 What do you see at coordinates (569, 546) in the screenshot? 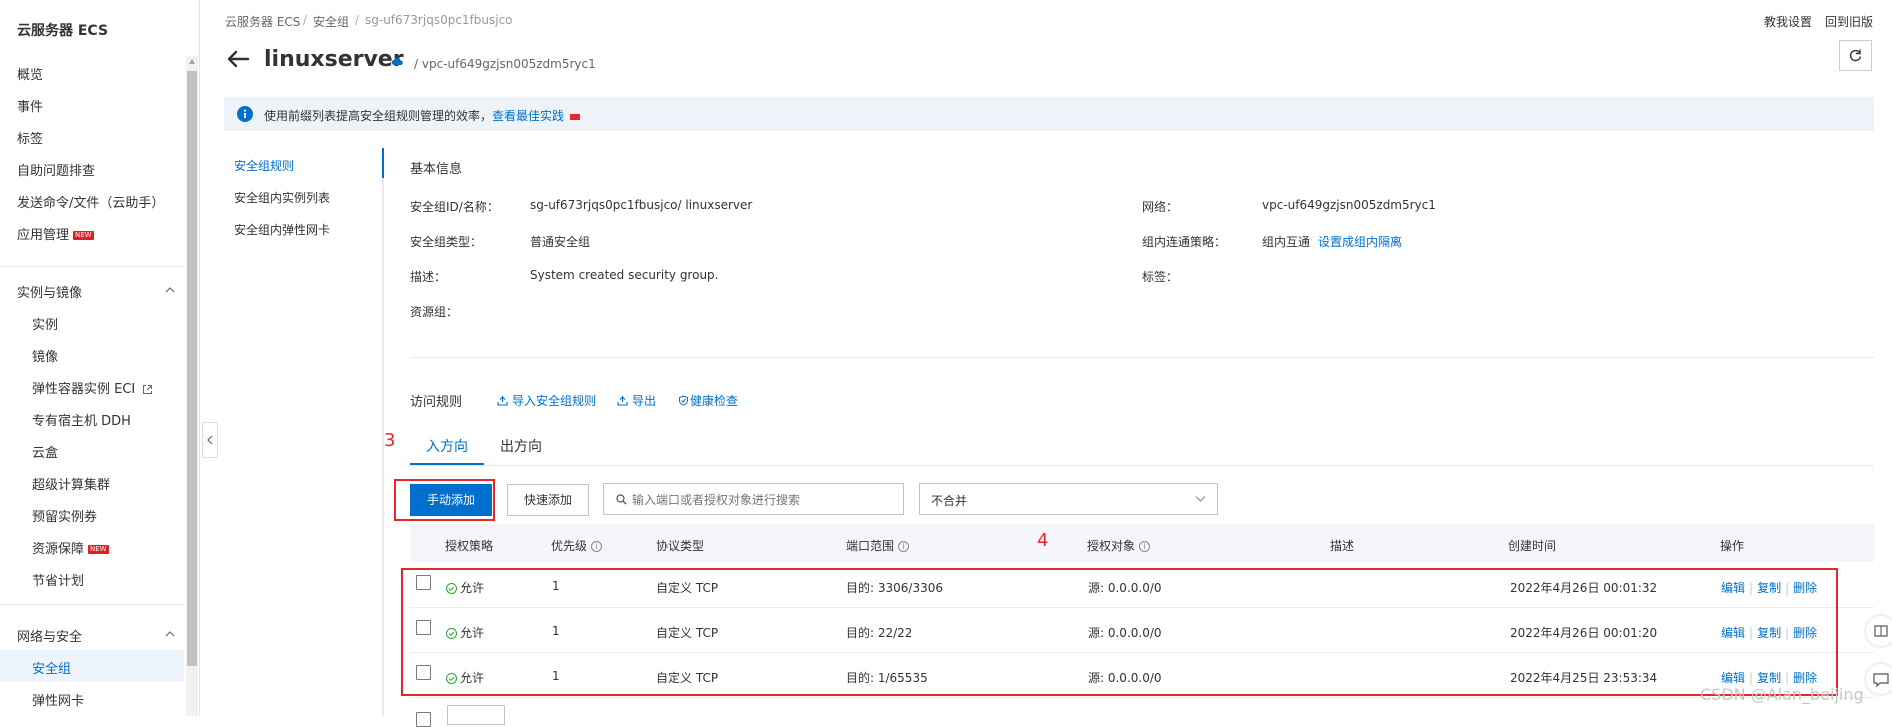
I see `col-priority-label: 优先级` at bounding box center [569, 546].